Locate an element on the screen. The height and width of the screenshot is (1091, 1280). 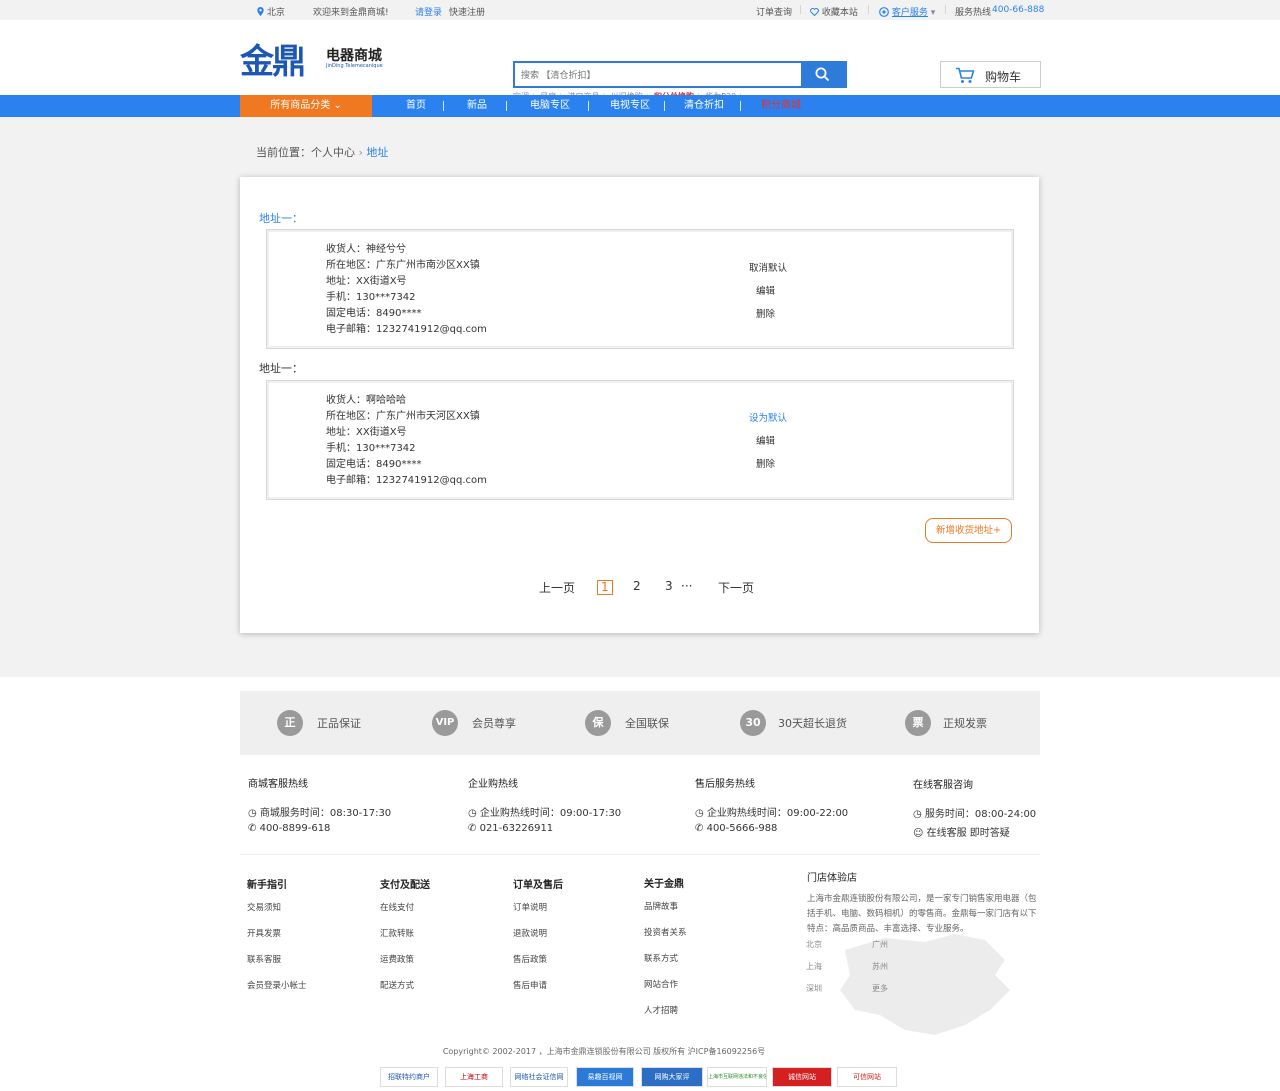
unionpay-badge: 招联特约商户 is located at coordinates (409, 1077).